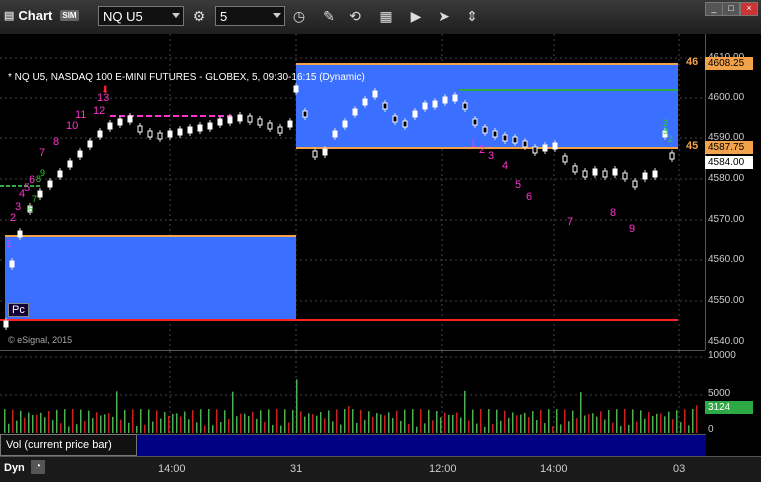 The height and width of the screenshot is (482, 761). I want to click on interval-settings-icon: ⚙, so click(199, 16).